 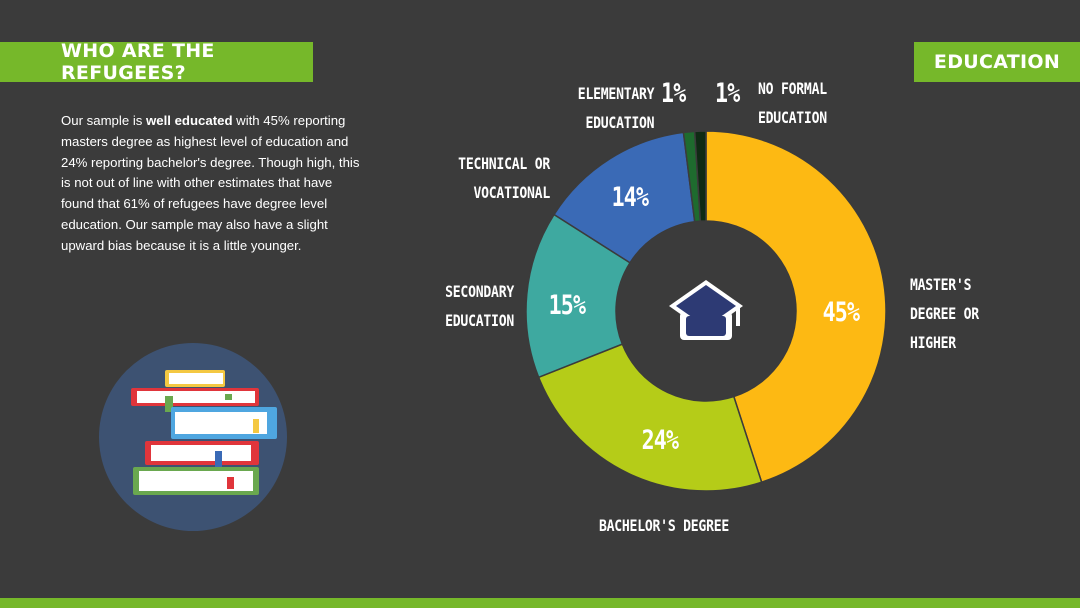 I want to click on label-line: SECONDARY, so click(x=479, y=291).